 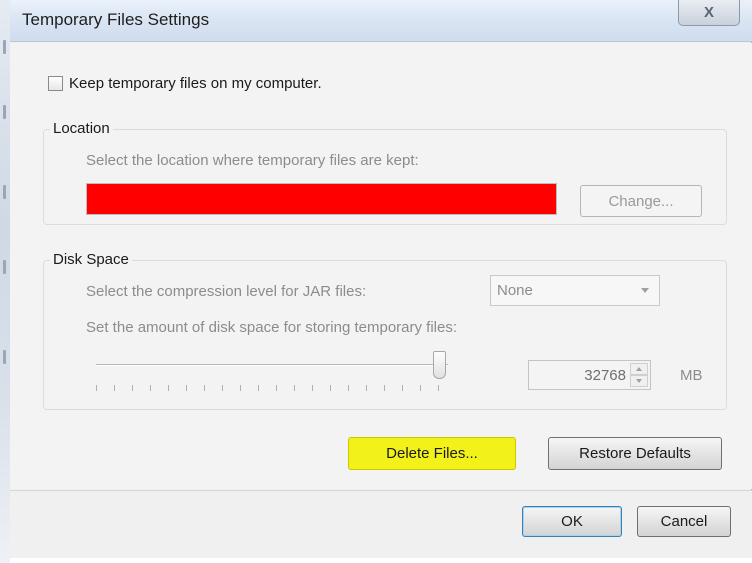 What do you see at coordinates (515, 290) in the screenshot?
I see `compression-select-value: None` at bounding box center [515, 290].